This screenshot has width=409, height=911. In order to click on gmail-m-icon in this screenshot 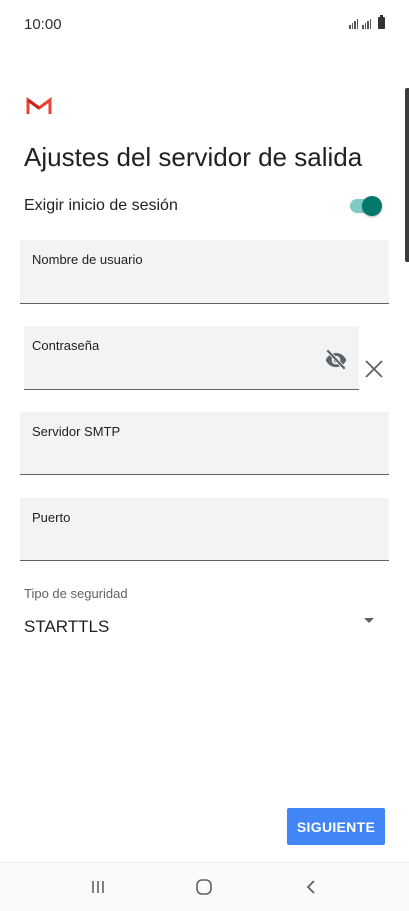, I will do `click(39, 108)`.